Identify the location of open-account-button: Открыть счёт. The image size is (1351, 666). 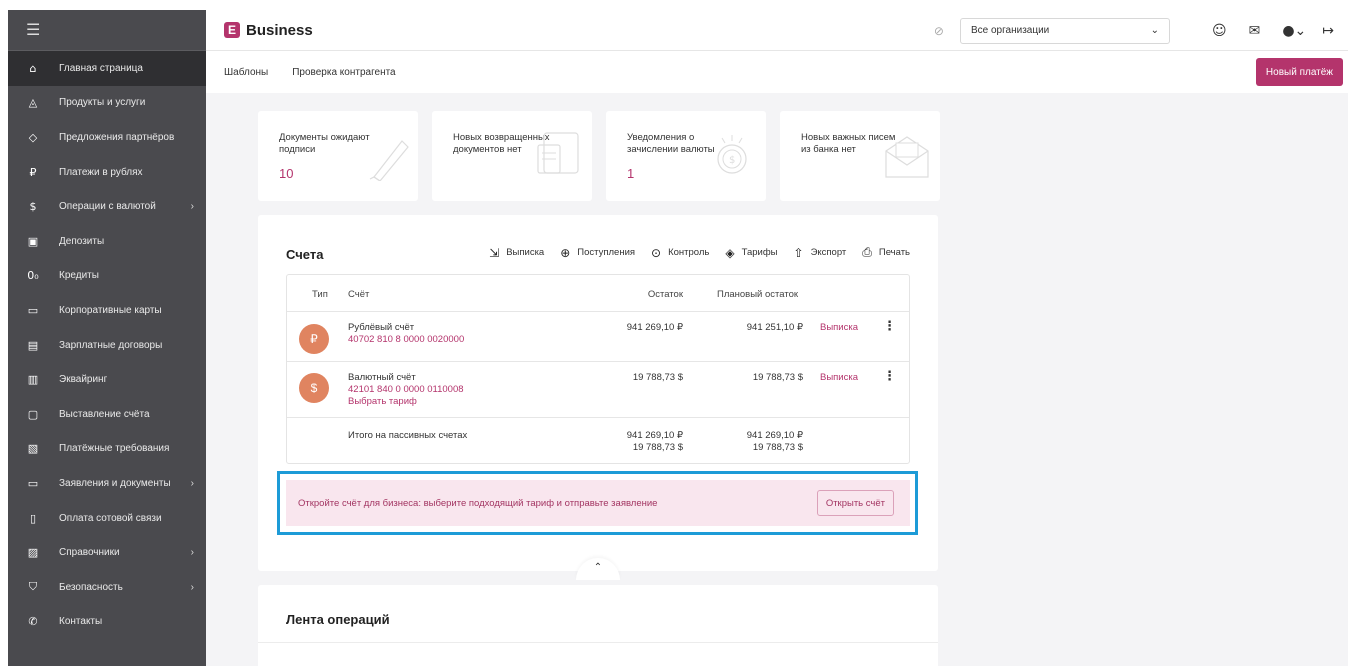
(855, 503).